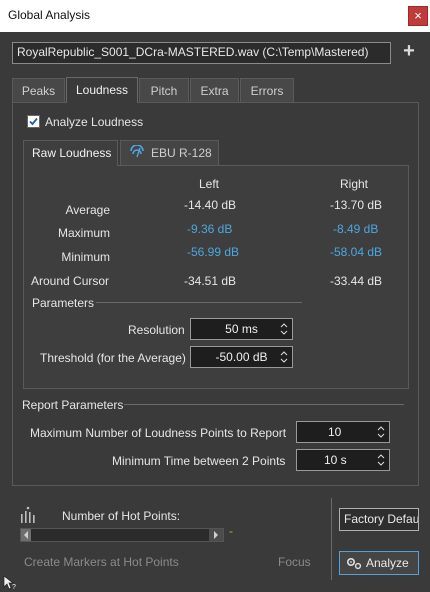 This screenshot has width=430, height=592. I want to click on add-file-button: +, so click(409, 51).